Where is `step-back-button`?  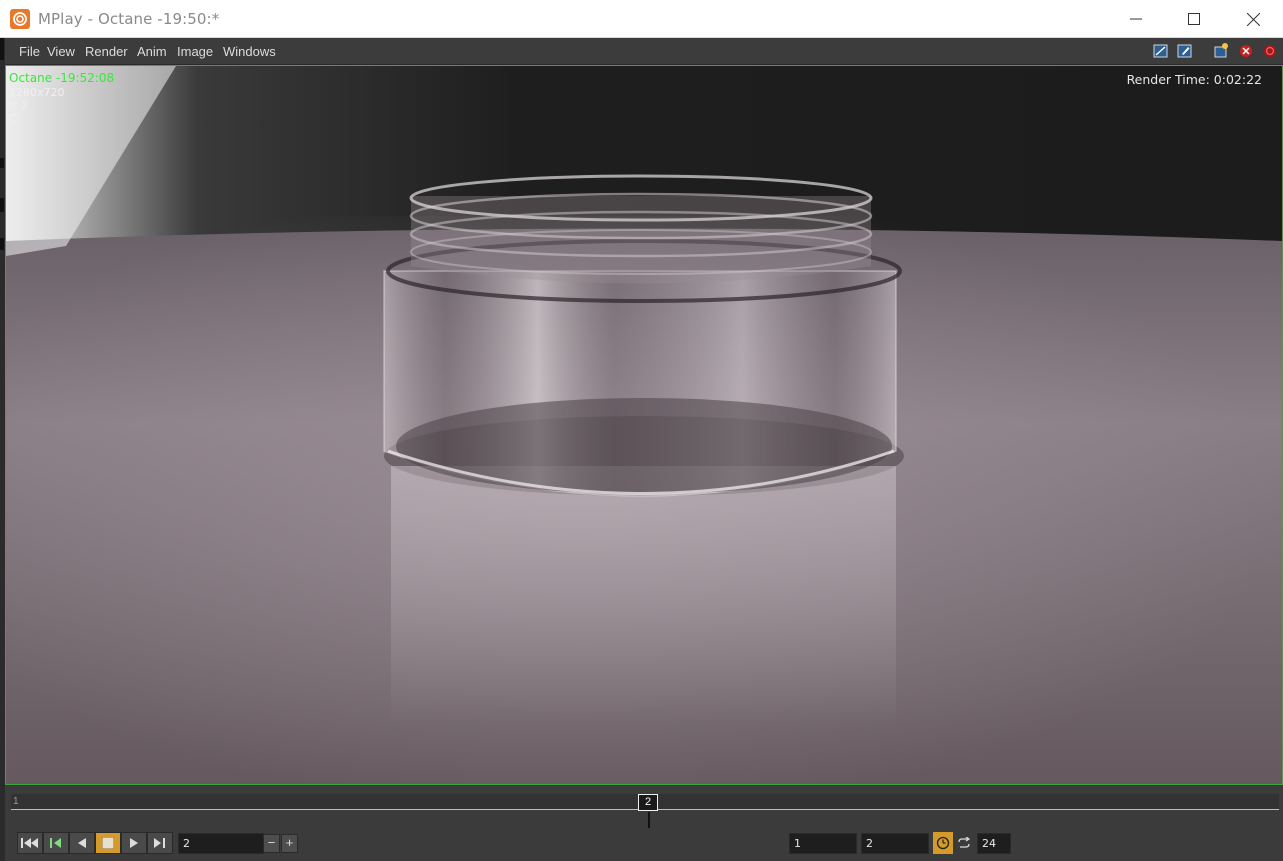 step-back-button is located at coordinates (56, 843).